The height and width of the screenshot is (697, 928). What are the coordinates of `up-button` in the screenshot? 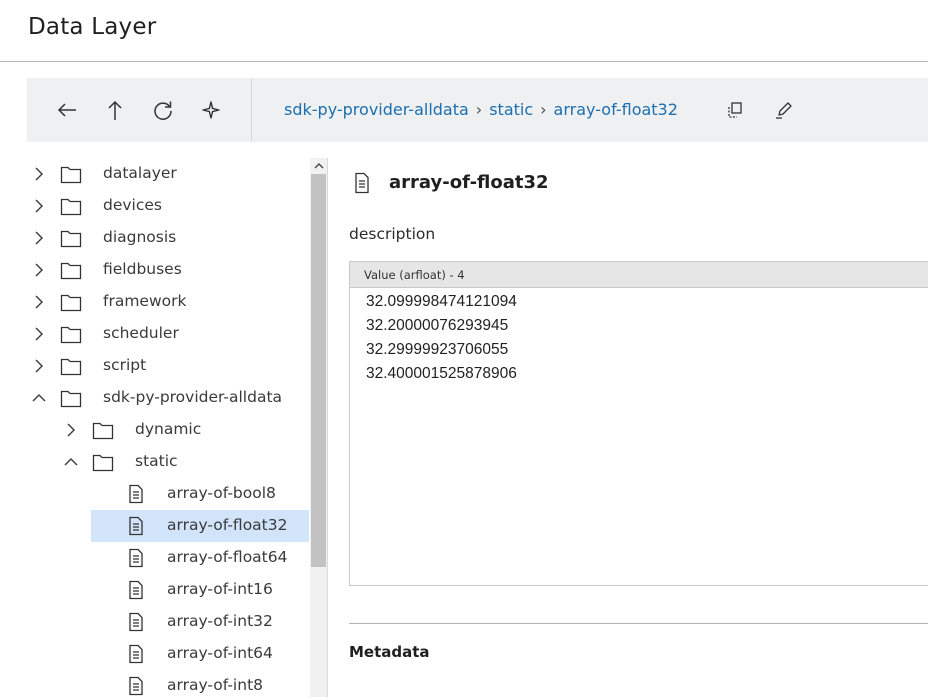 It's located at (115, 110).